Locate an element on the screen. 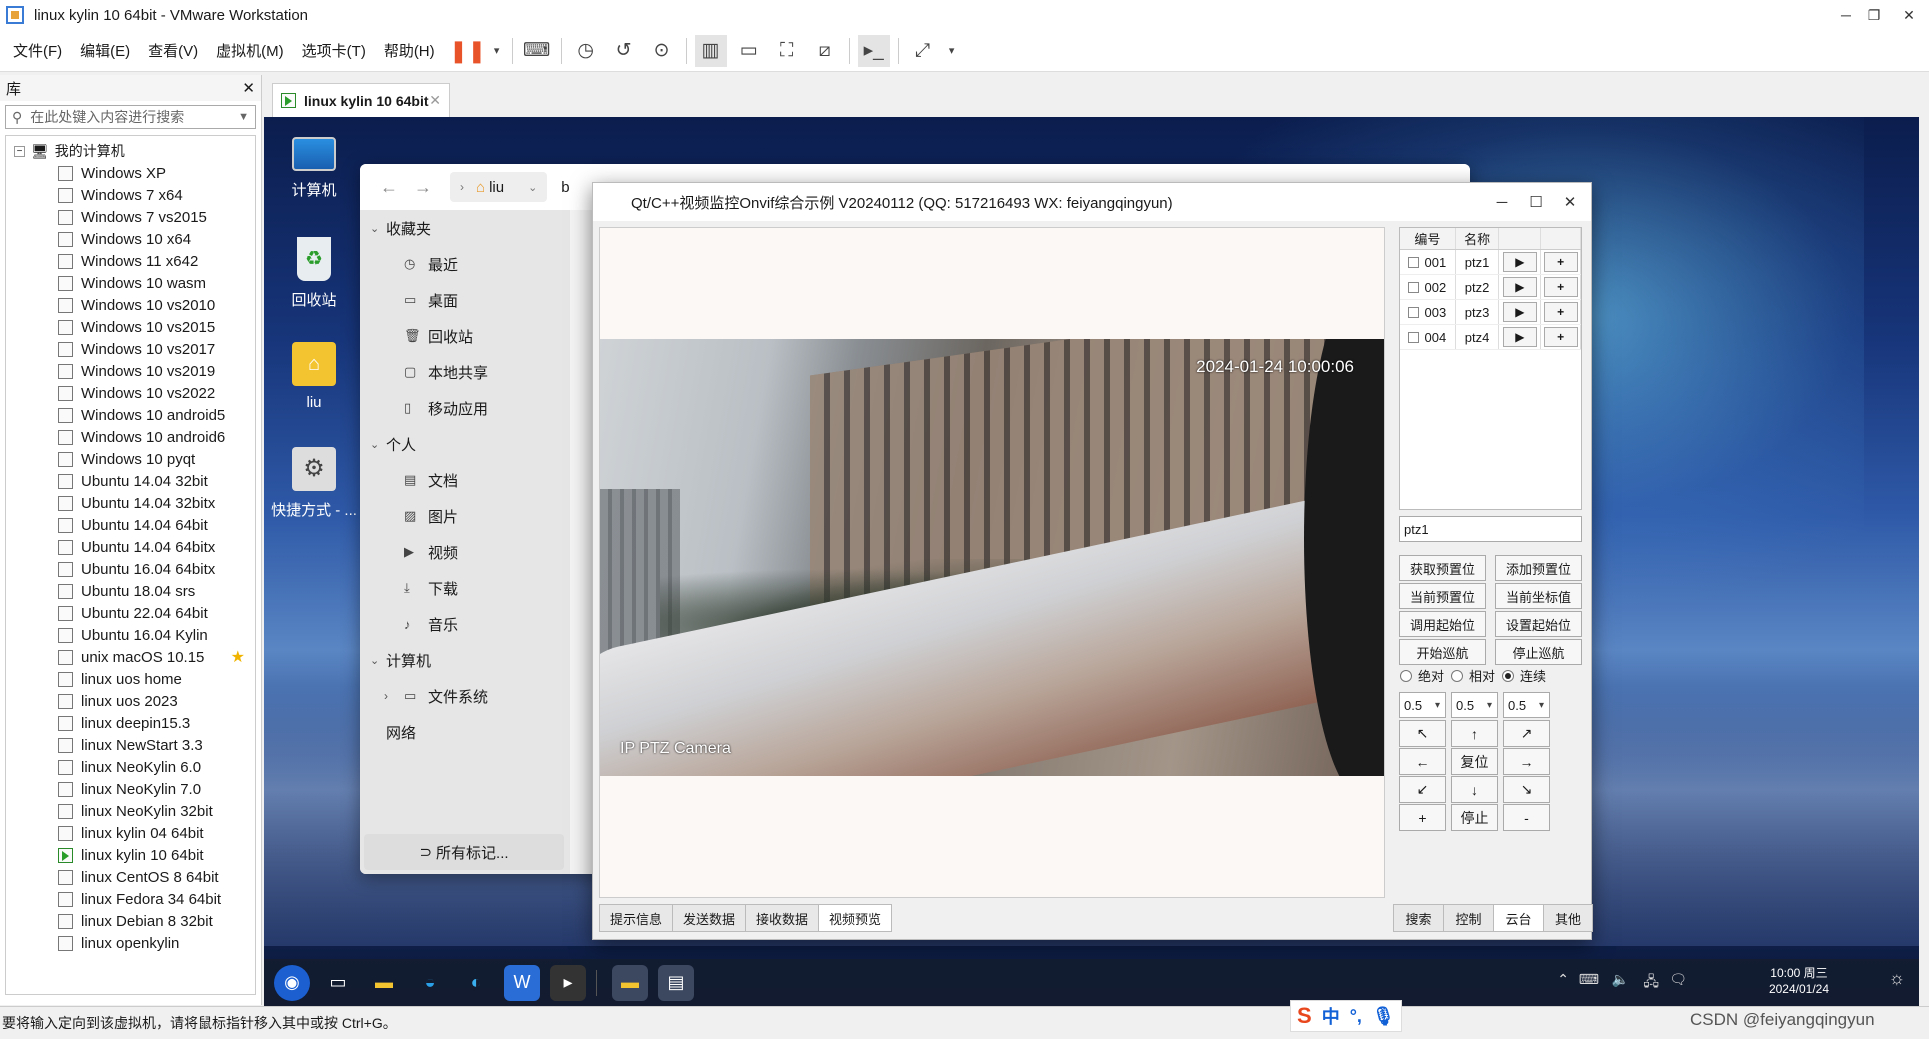  fm-sidebar-item: › ▭ 文件系统 is located at coordinates (465, 696).